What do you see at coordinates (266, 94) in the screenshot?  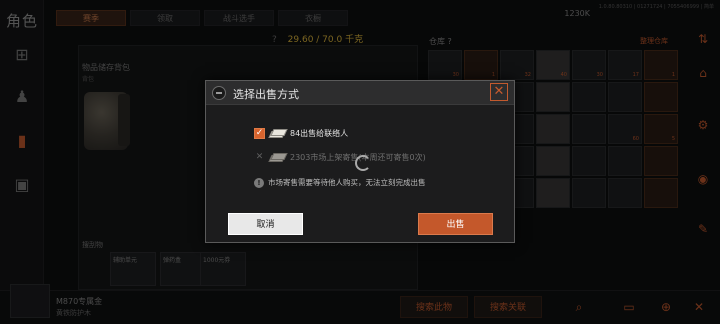 I see `dialog-title: 选择出售方式` at bounding box center [266, 94].